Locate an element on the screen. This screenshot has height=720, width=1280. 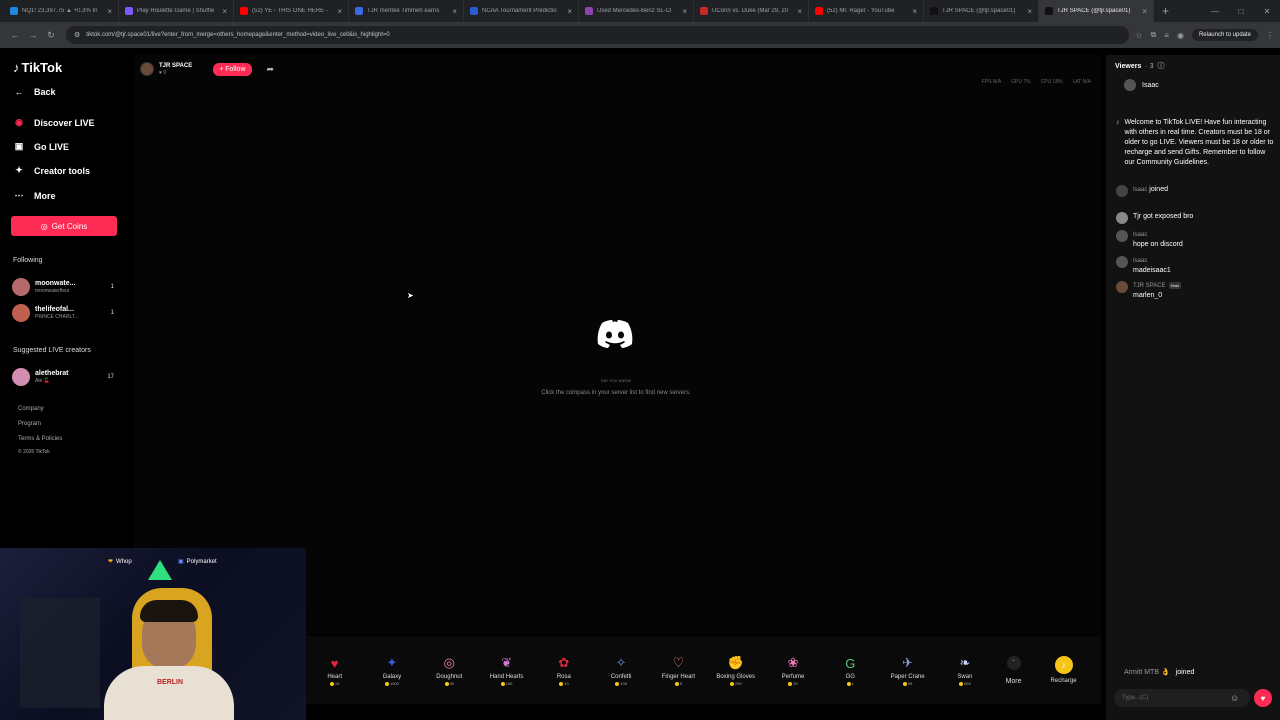
viewer-count: 1 is located at coordinates (112, 287).